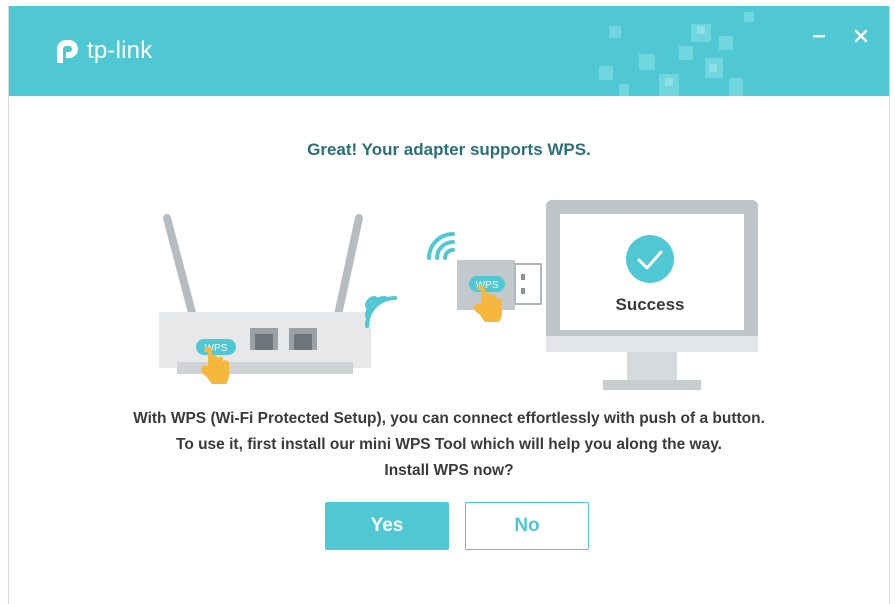 The width and height of the screenshot is (895, 604). What do you see at coordinates (278, 299) in the screenshot?
I see `router-graphic: WPS` at bounding box center [278, 299].